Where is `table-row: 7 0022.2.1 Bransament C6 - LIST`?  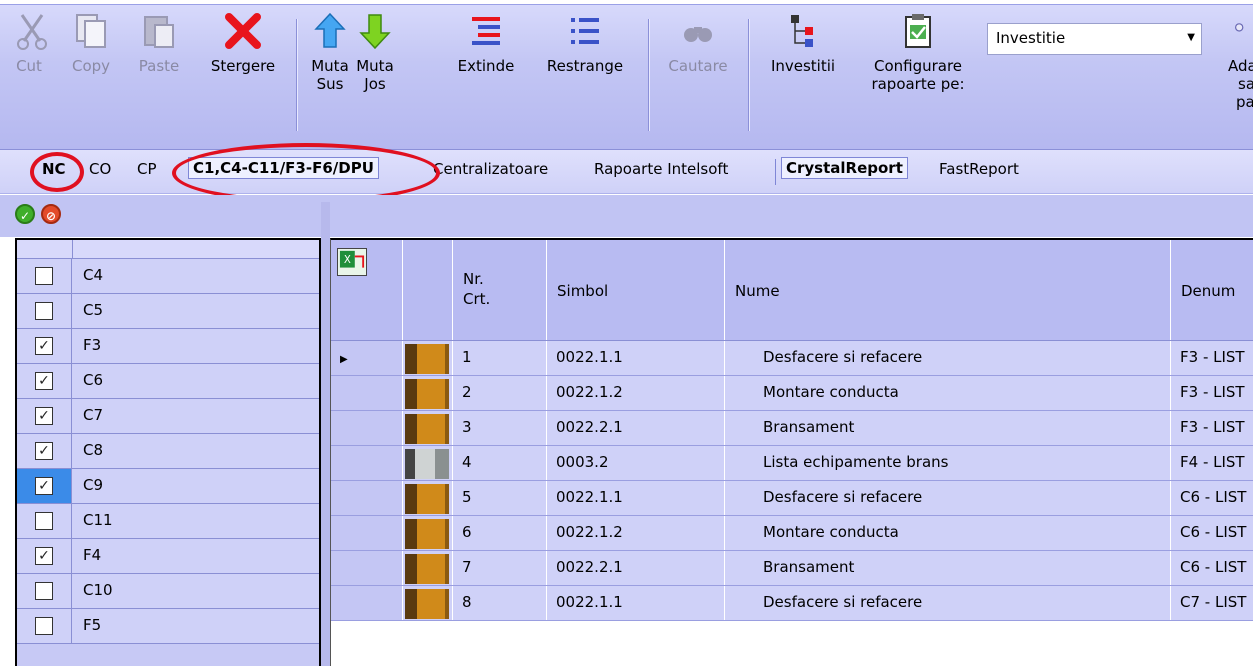
table-row: 7 0022.2.1 Bransament C6 - LIST is located at coordinates (792, 568).